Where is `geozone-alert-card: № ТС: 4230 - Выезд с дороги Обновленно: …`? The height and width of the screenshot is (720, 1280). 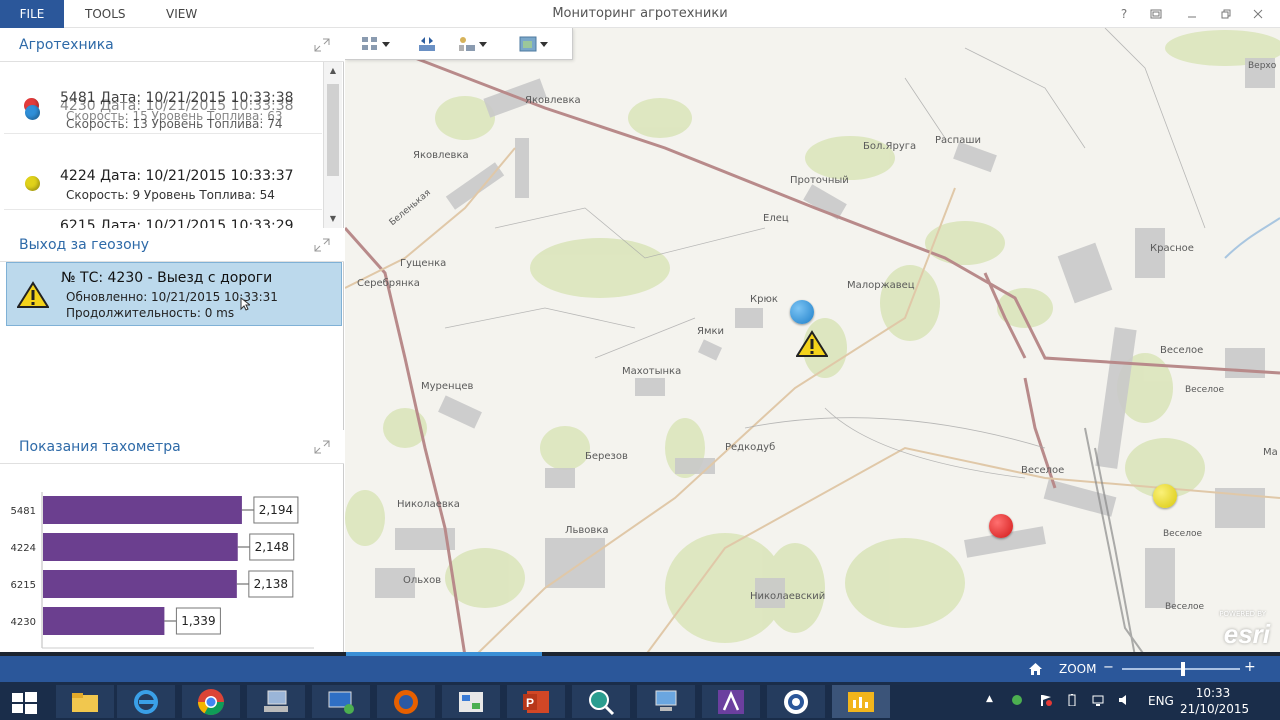
geozone-alert-card: № ТС: 4230 - Выезд с дороги Обновленно: … is located at coordinates (174, 294).